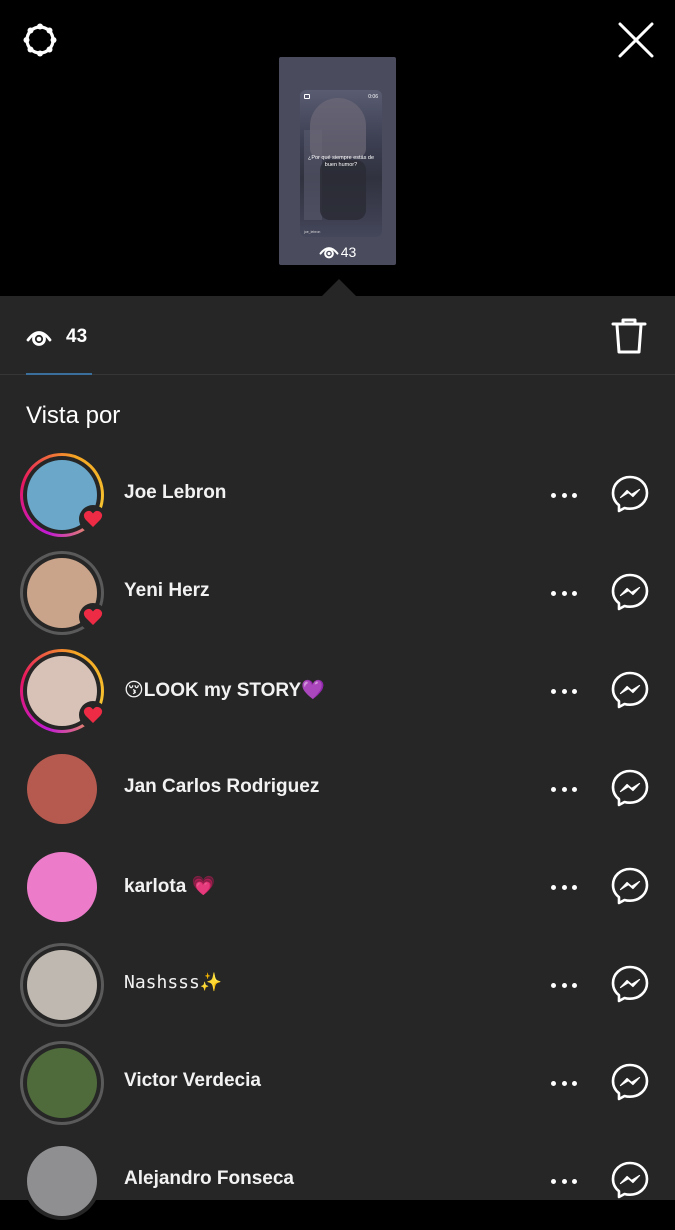  I want to click on viewer-name: Yeni Herz, so click(167, 591).